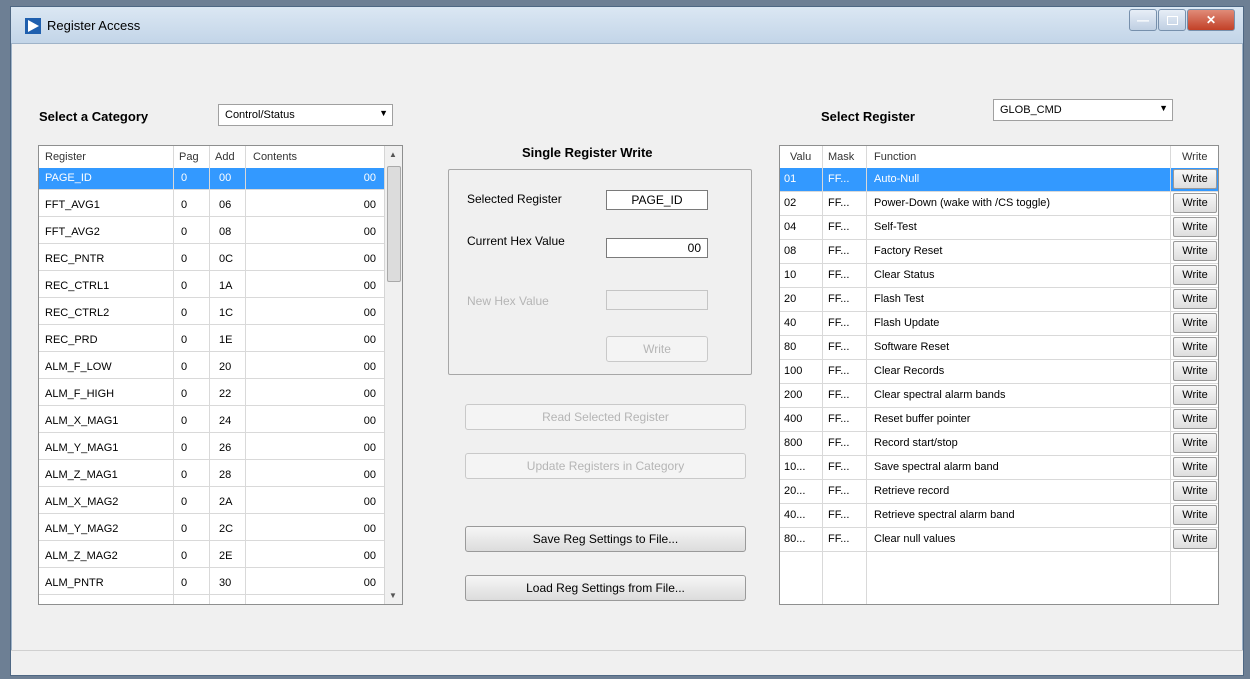 Image resolution: width=1250 pixels, height=679 pixels. What do you see at coordinates (999, 540) in the screenshot?
I see `table-row: 80... FF... Clear null values Write` at bounding box center [999, 540].